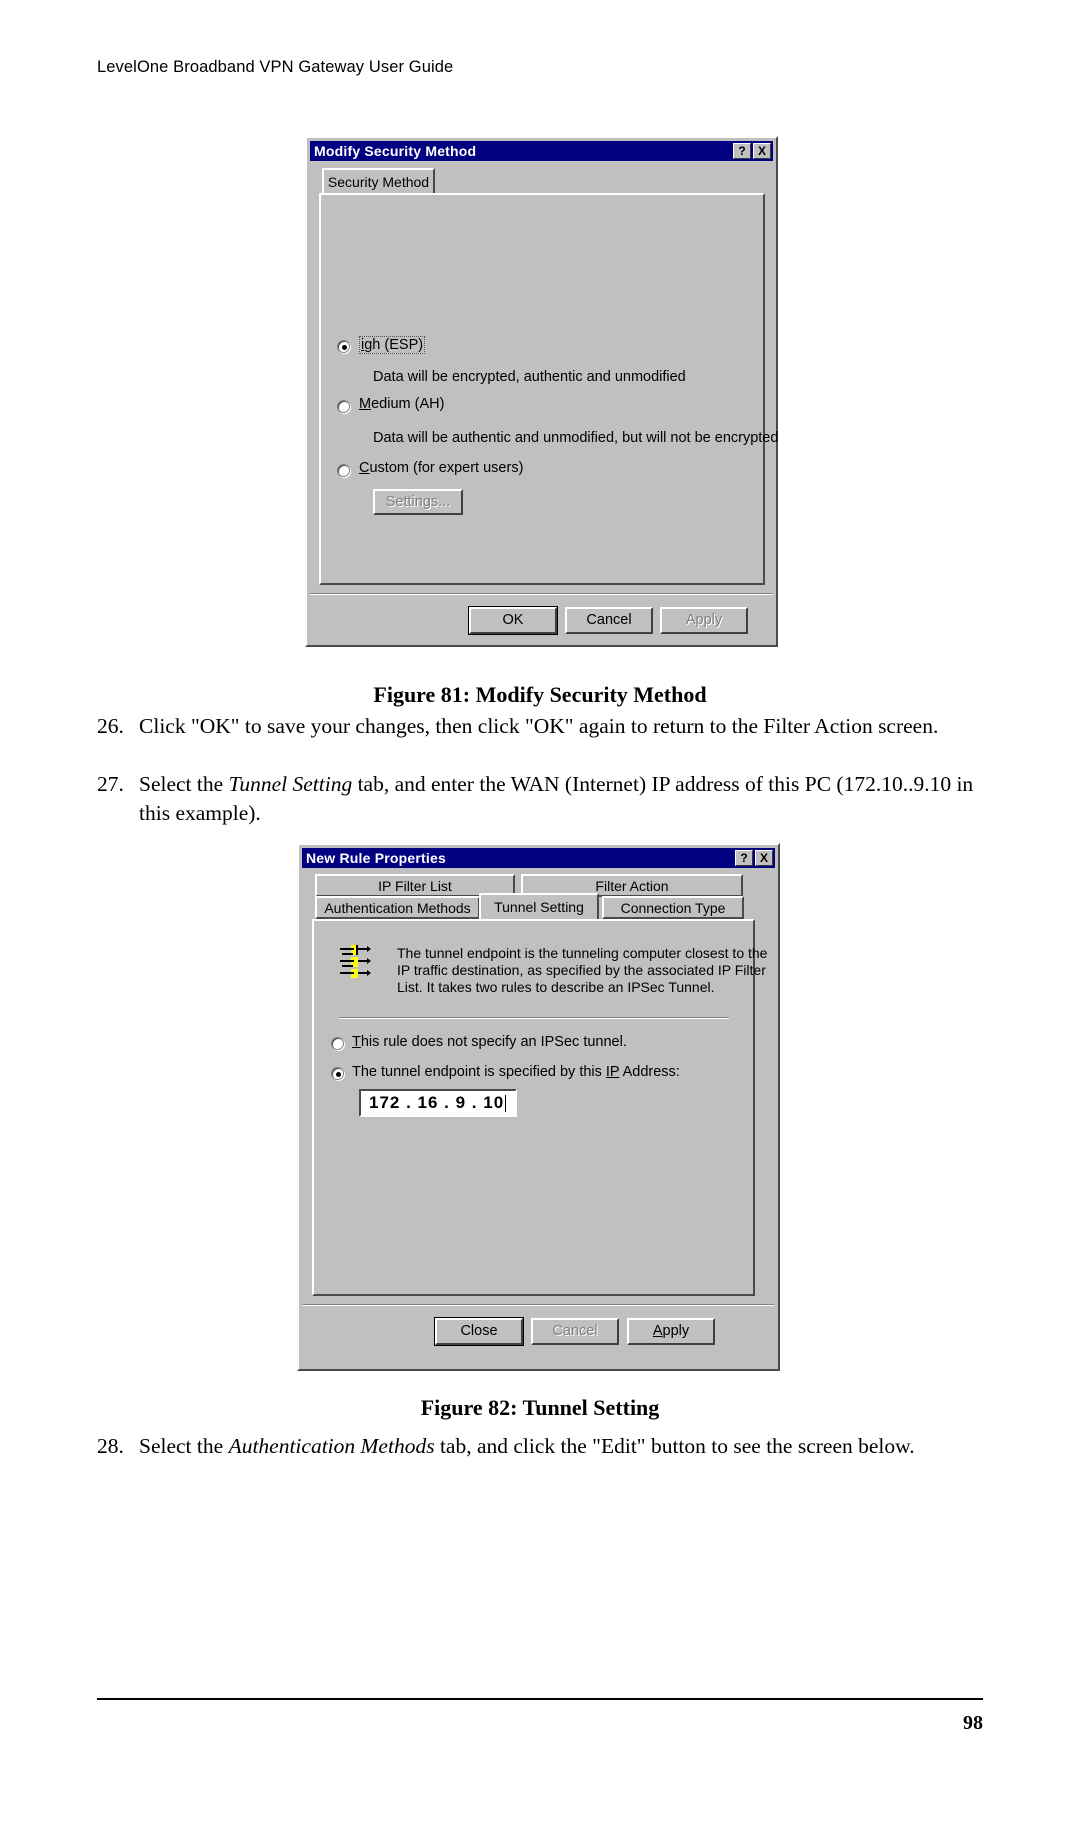 Image resolution: width=1080 pixels, height=1822 pixels. I want to click on tab-label: Connection Type, so click(673, 908).